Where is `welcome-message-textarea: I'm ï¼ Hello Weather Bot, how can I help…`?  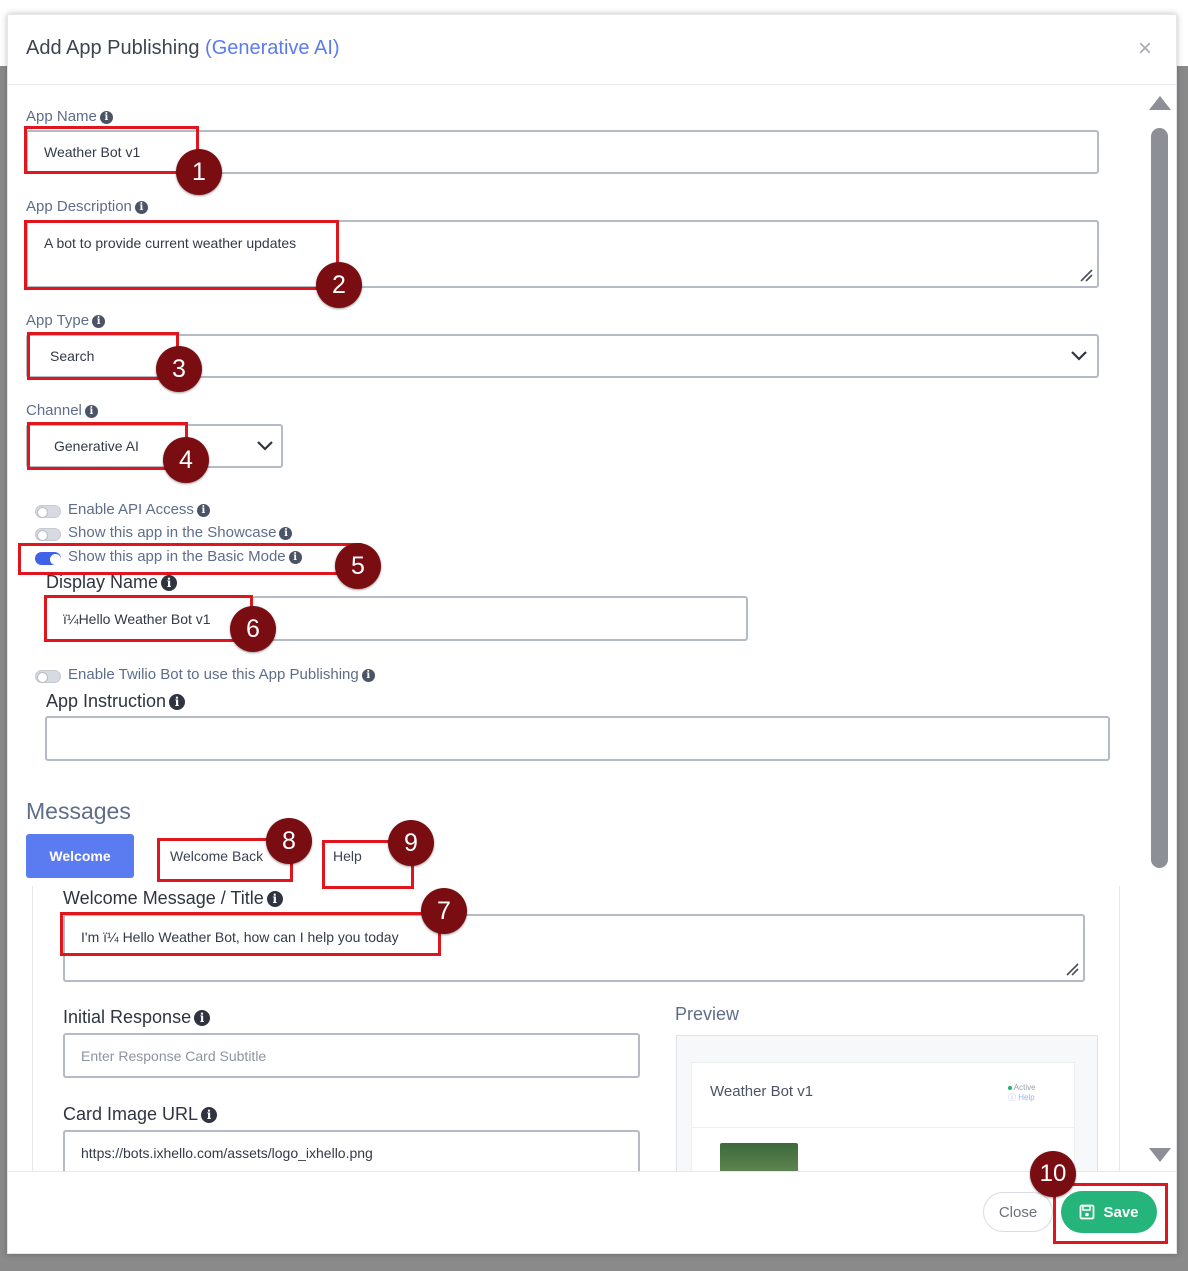 welcome-message-textarea: I'm ï¼ Hello Weather Bot, how can I help… is located at coordinates (574, 948).